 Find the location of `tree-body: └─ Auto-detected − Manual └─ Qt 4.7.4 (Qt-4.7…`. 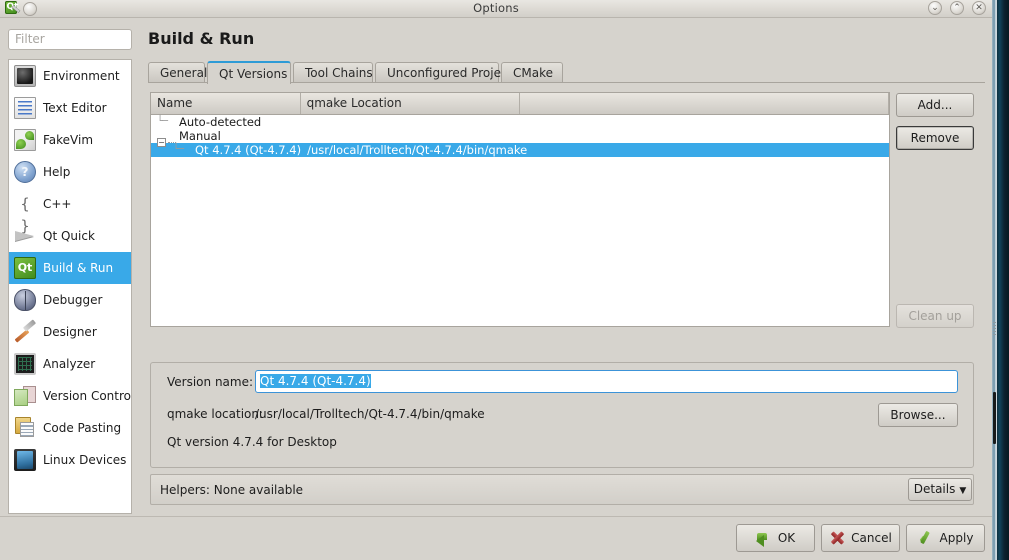

tree-body: └─ Auto-detected − Manual └─ Qt 4.7.4 (Qt-4.7… is located at coordinates (520, 136).